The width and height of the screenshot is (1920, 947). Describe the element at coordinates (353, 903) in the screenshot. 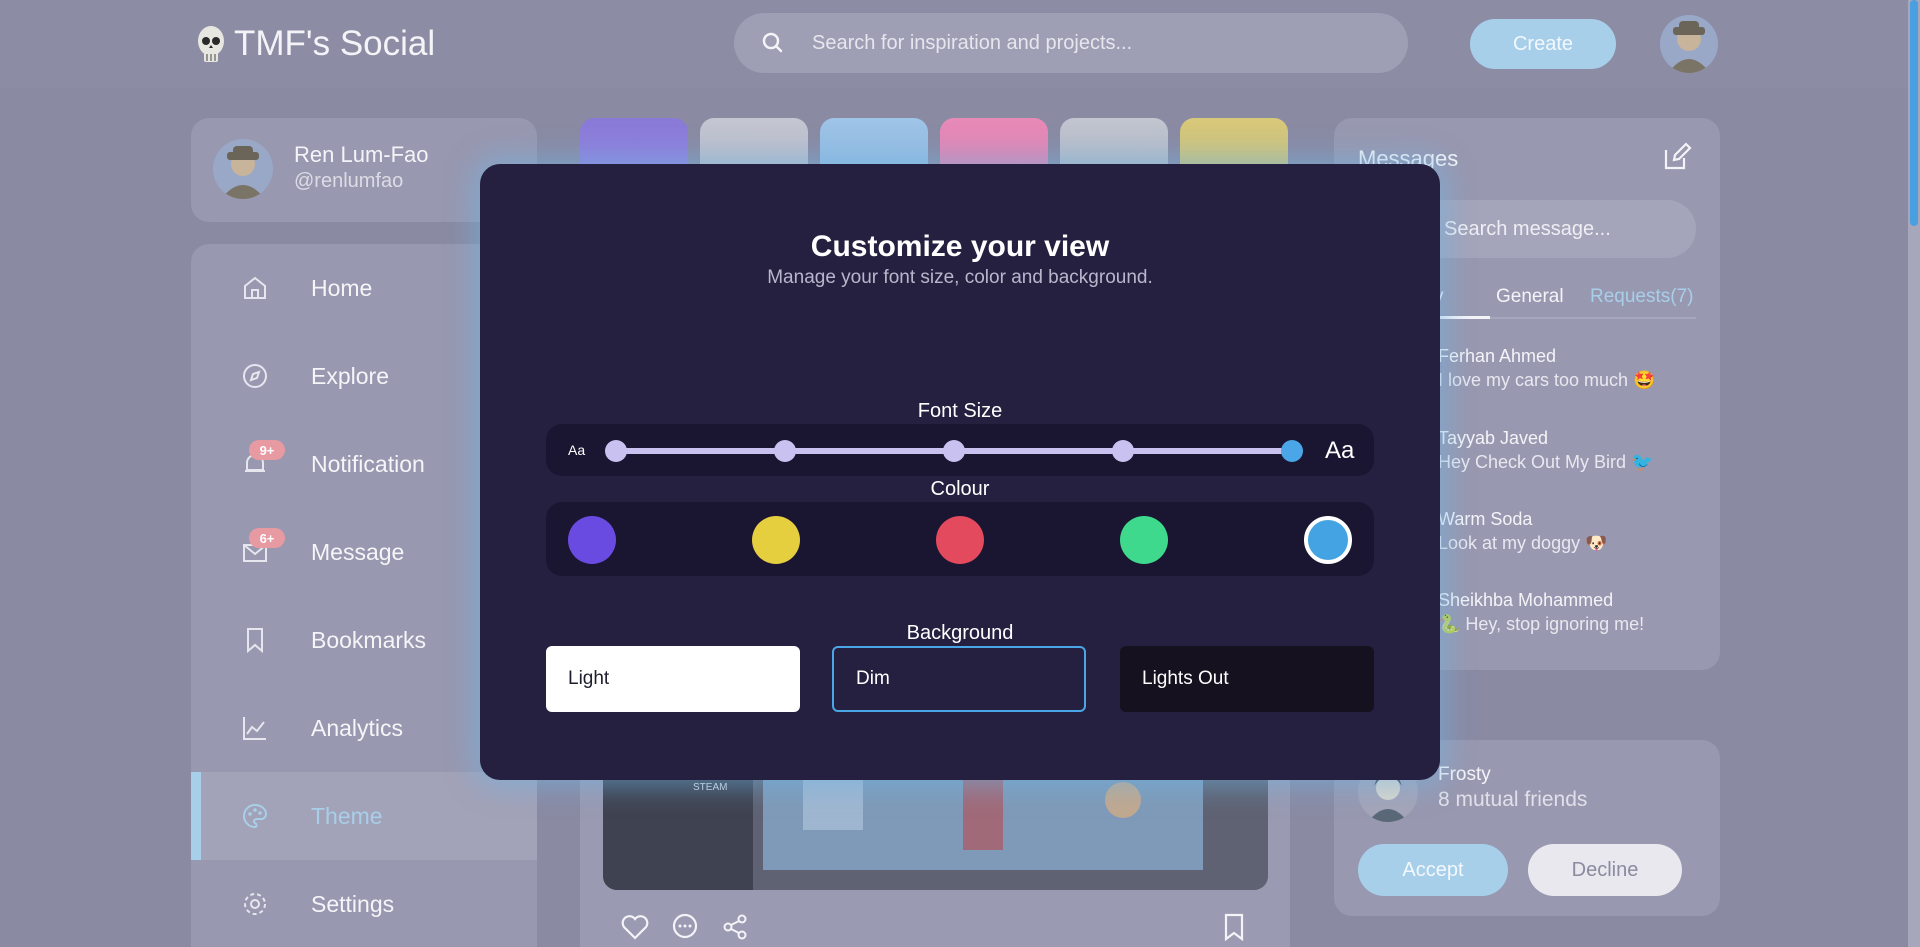

I see `sidebar-item-label: Settings` at that location.